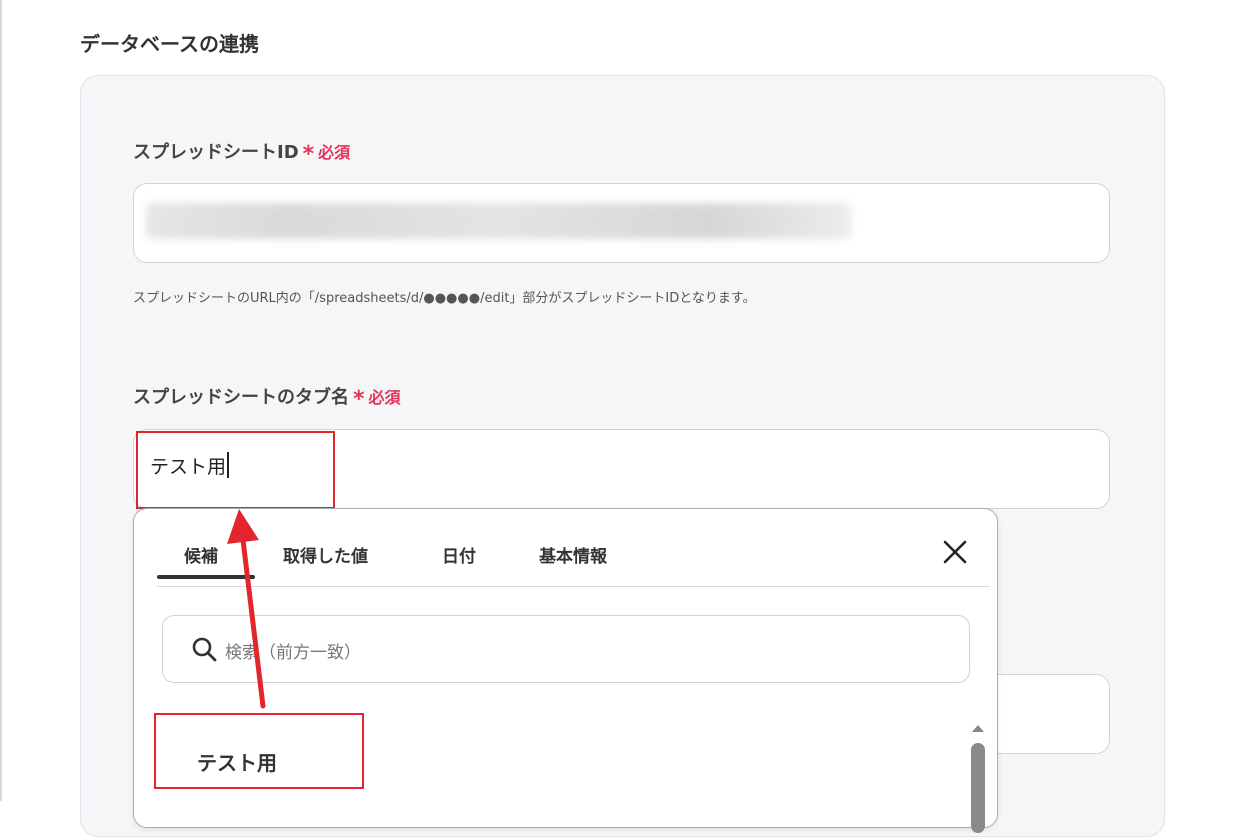 This screenshot has height=837, width=1252. Describe the element at coordinates (169, 44) in the screenshot. I see `section-title: データベースの連携` at that location.